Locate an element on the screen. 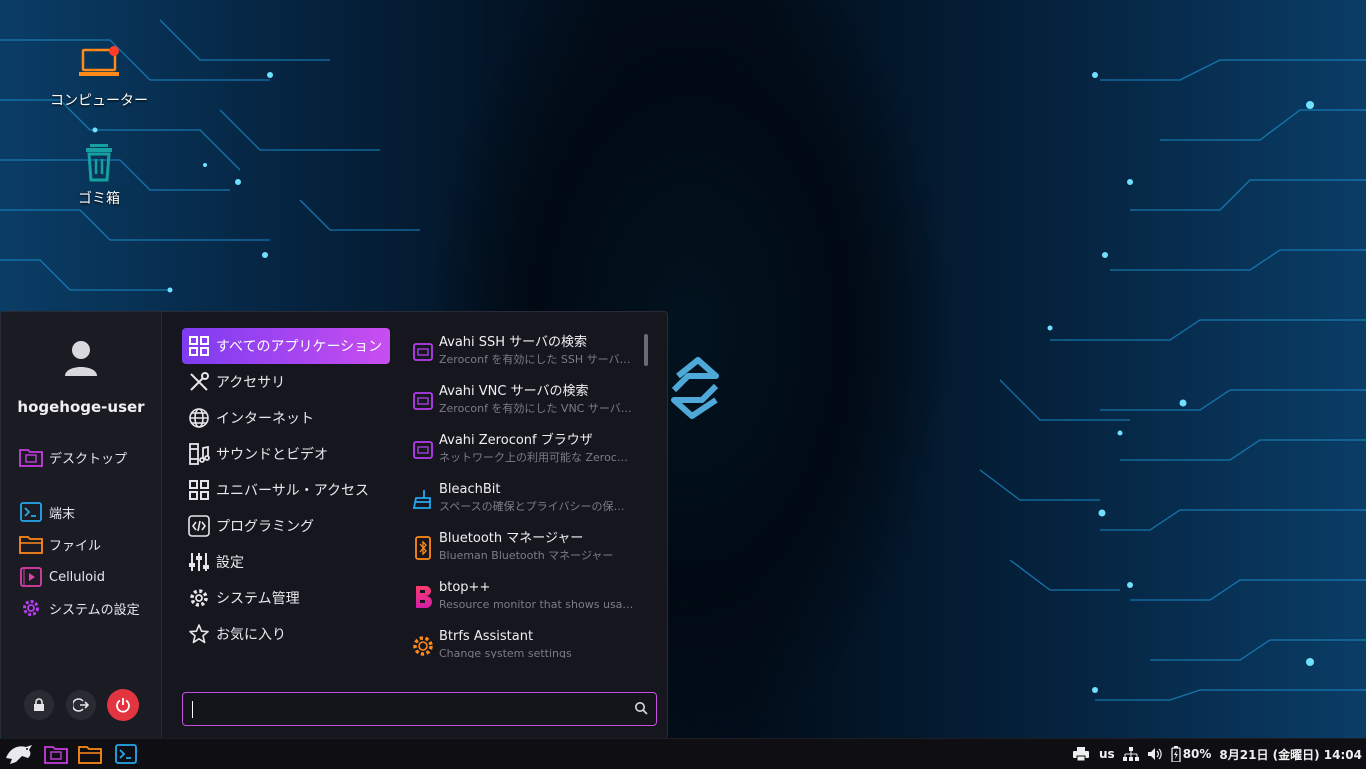  favorite-label: ファイル is located at coordinates (75, 546).